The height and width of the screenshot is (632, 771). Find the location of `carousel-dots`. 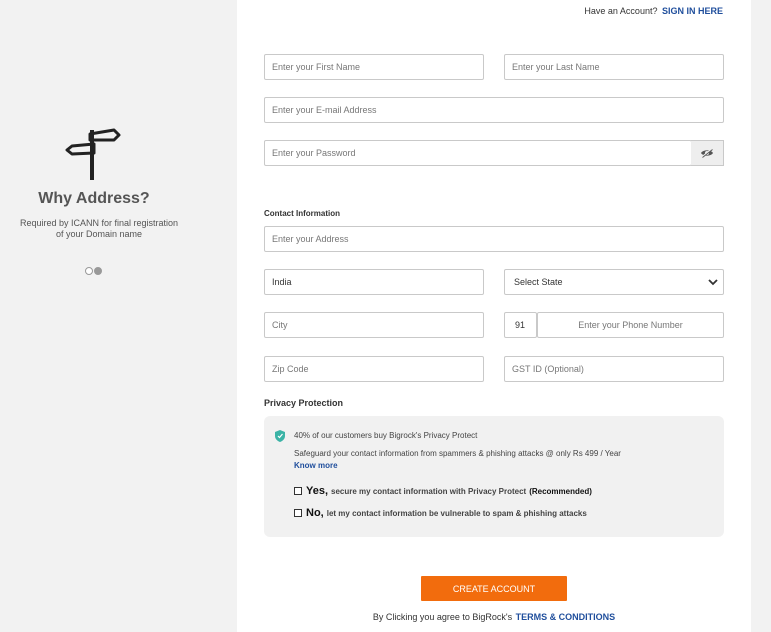

carousel-dots is located at coordinates (93, 271).